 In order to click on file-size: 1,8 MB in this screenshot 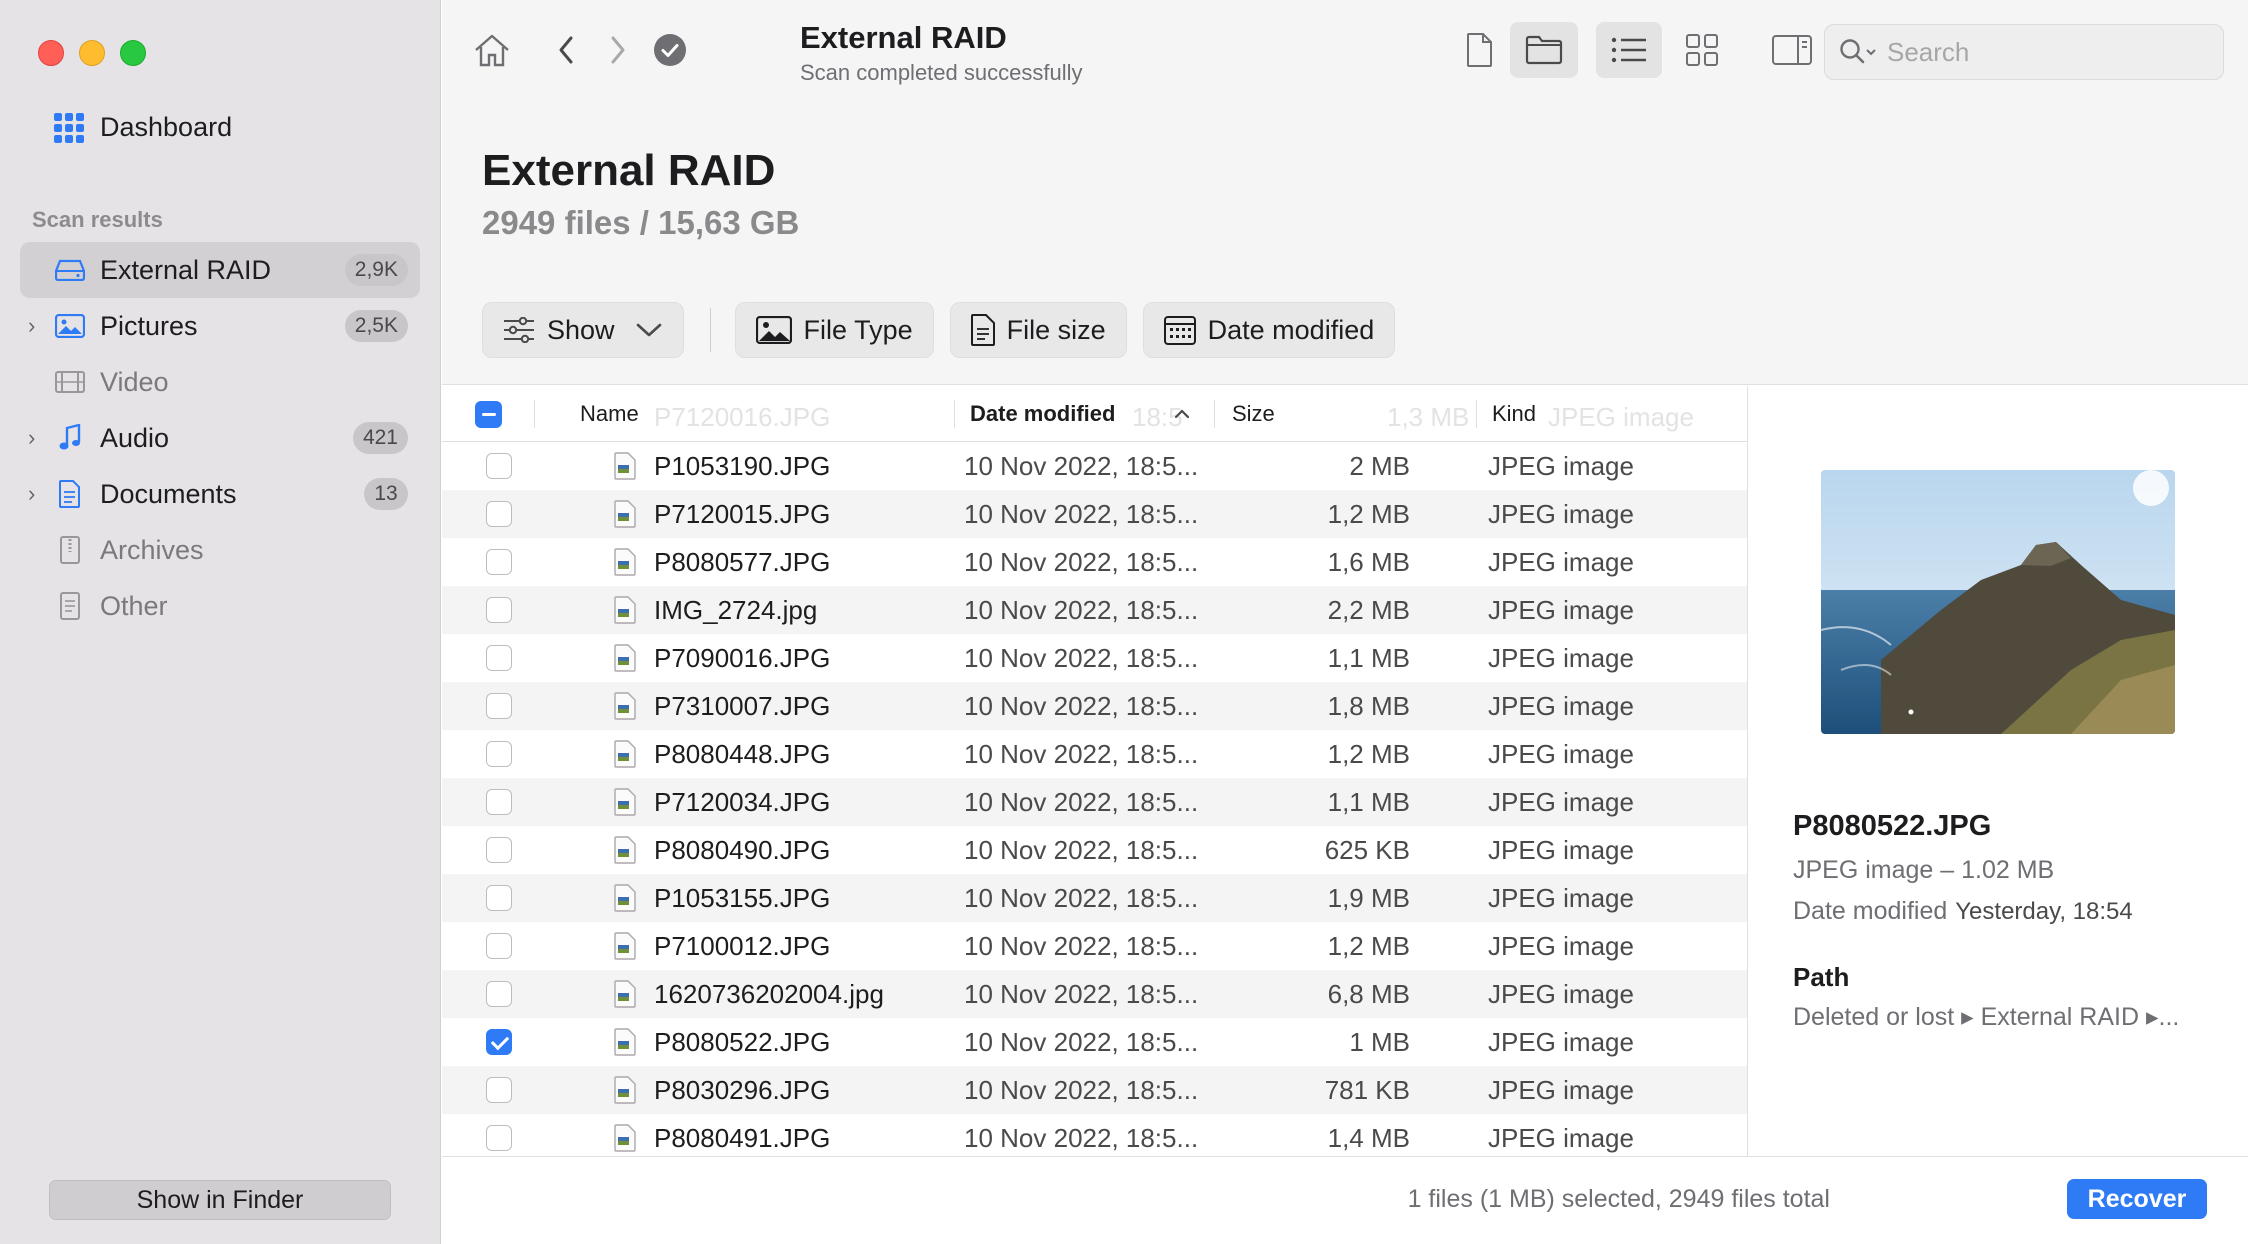, I will do `click(1368, 706)`.